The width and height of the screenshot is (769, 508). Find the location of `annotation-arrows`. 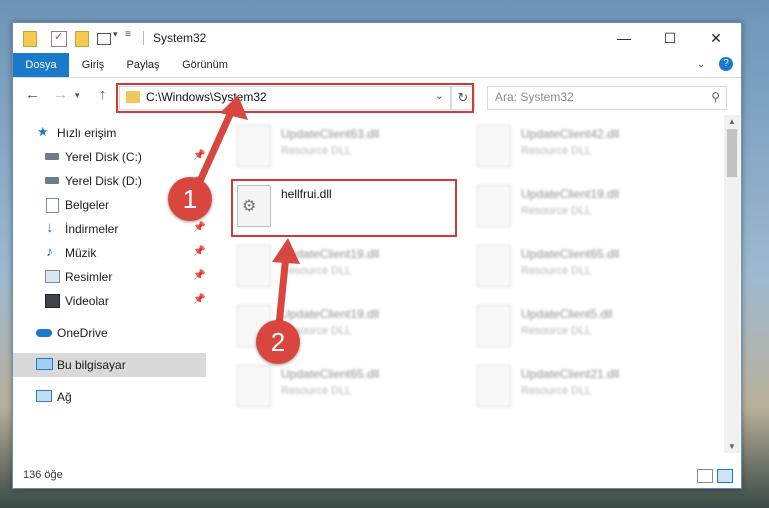

annotation-arrows is located at coordinates (246, 217).